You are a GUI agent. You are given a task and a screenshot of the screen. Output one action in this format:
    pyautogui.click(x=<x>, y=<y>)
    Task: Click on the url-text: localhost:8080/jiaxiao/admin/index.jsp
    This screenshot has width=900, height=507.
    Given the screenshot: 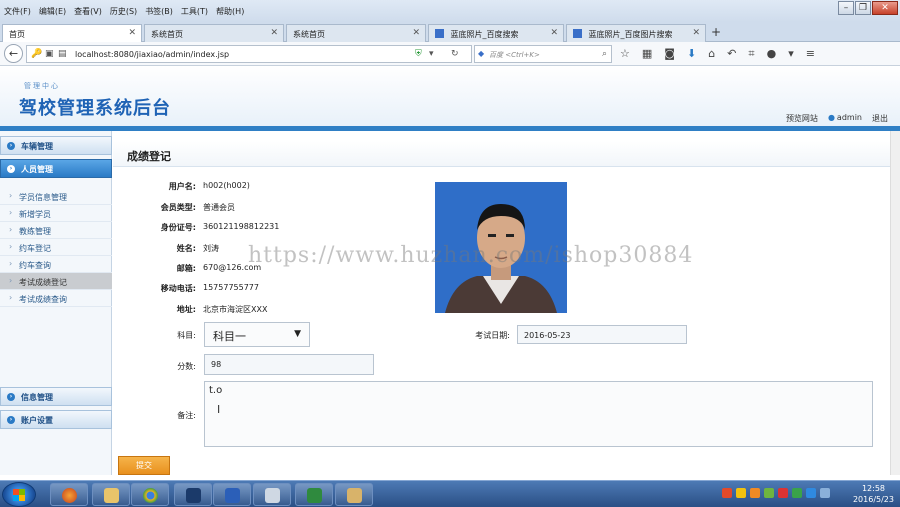 What is the action you would take?
    pyautogui.click(x=152, y=54)
    